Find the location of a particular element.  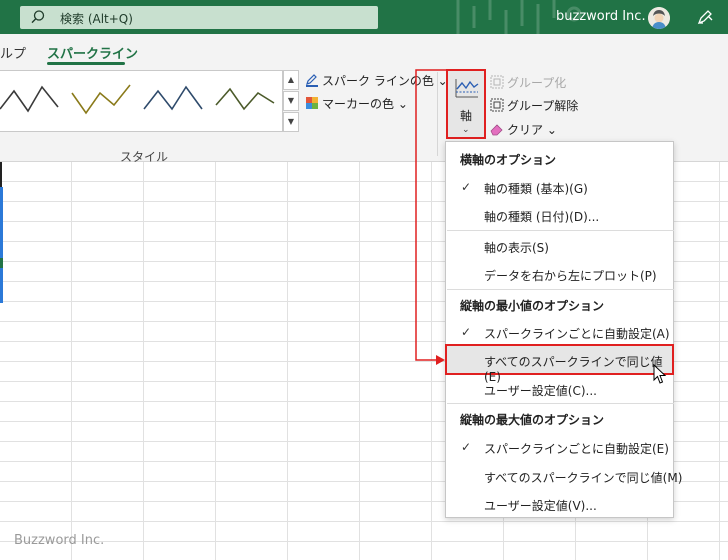

avatar-icon is located at coordinates (659, 18).